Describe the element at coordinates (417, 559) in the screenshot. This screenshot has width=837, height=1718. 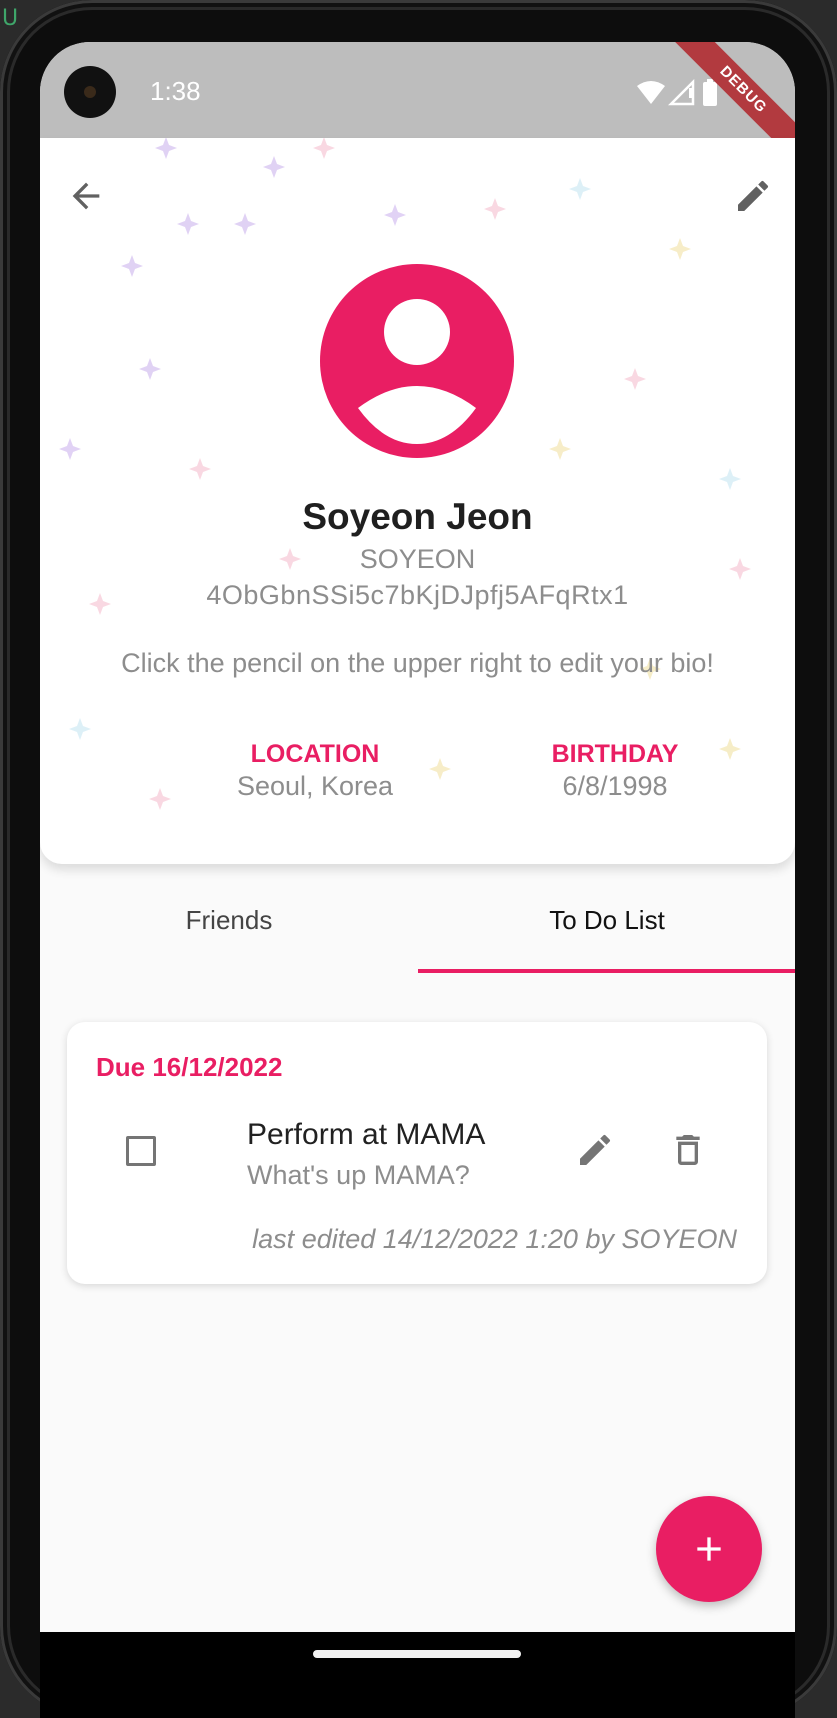
I see `profile-username: SOYEON` at that location.